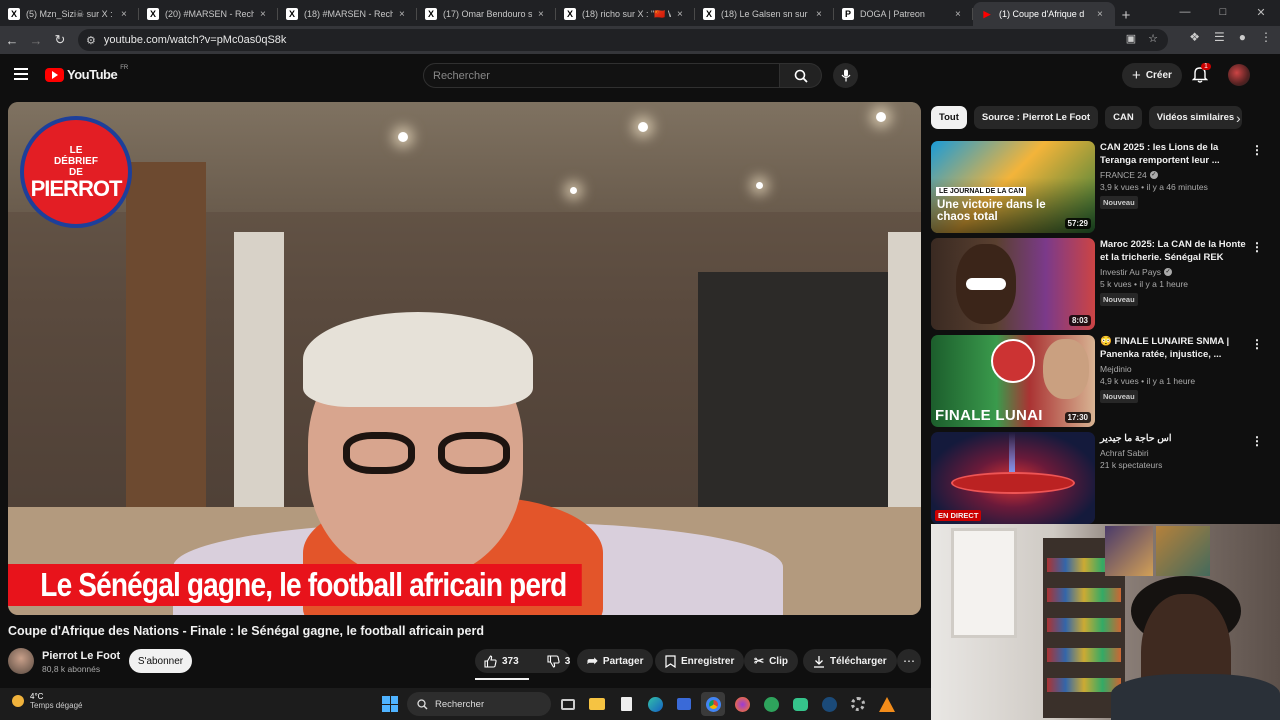 The image size is (1280, 720). What do you see at coordinates (601, 75) in the screenshot?
I see `search-input: Rechercher` at bounding box center [601, 75].